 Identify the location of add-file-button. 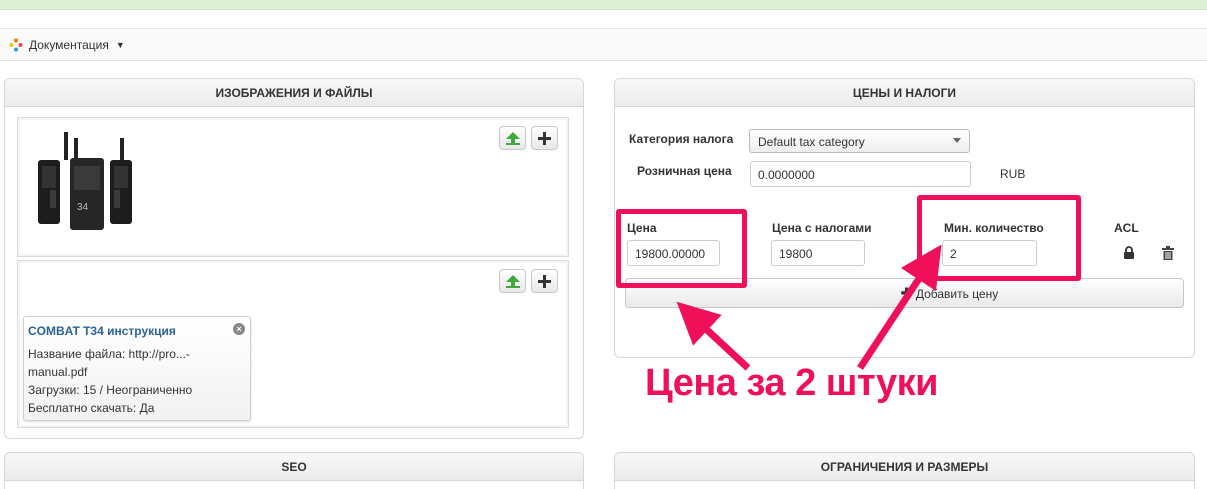
(544, 281).